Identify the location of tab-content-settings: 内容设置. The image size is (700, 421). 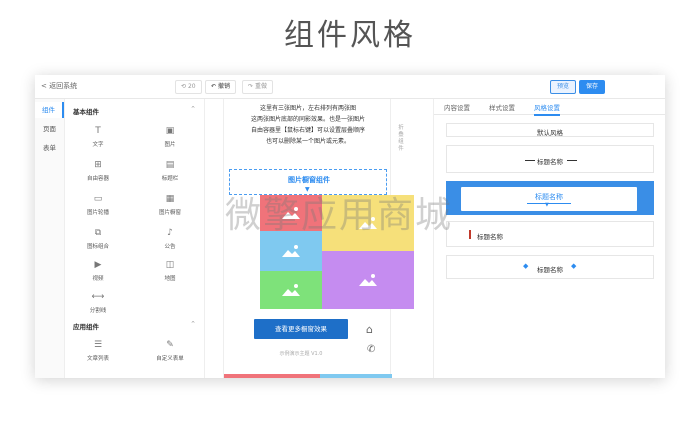
(457, 107).